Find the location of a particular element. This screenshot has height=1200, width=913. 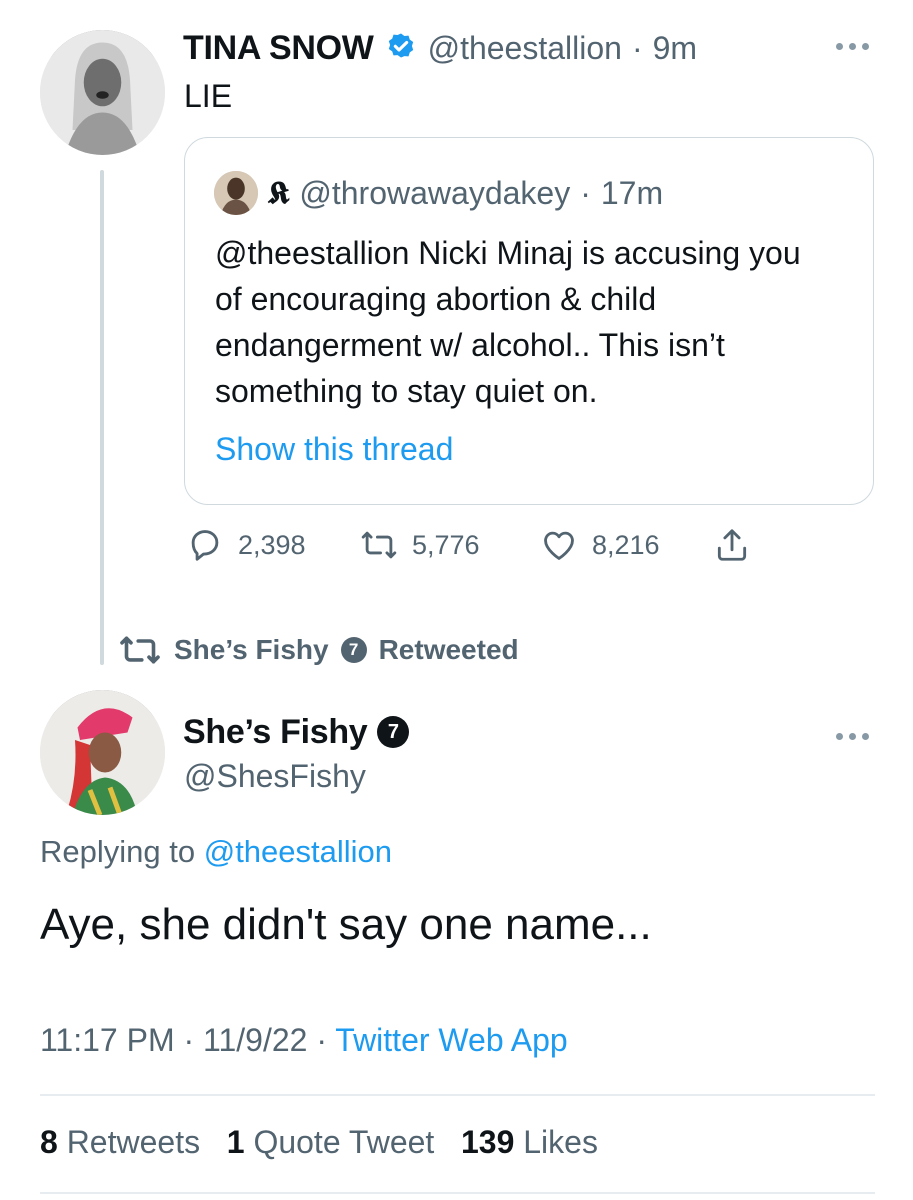

like-action: 8,216 is located at coordinates (600, 545).